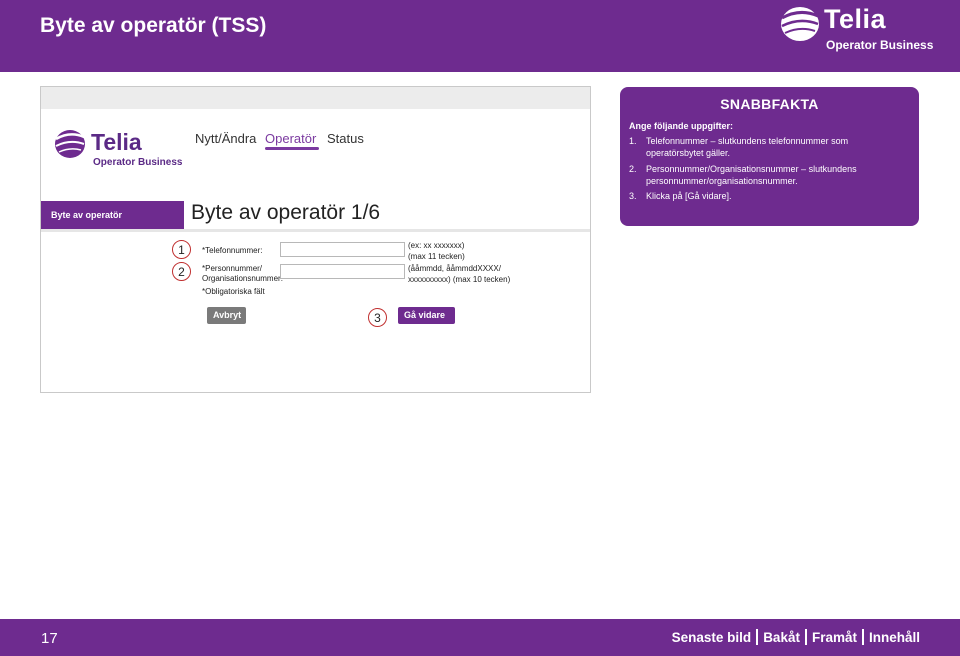 This screenshot has height=656, width=960. What do you see at coordinates (769, 104) in the screenshot?
I see `quick-facts-heading: SNABBFAKTA` at bounding box center [769, 104].